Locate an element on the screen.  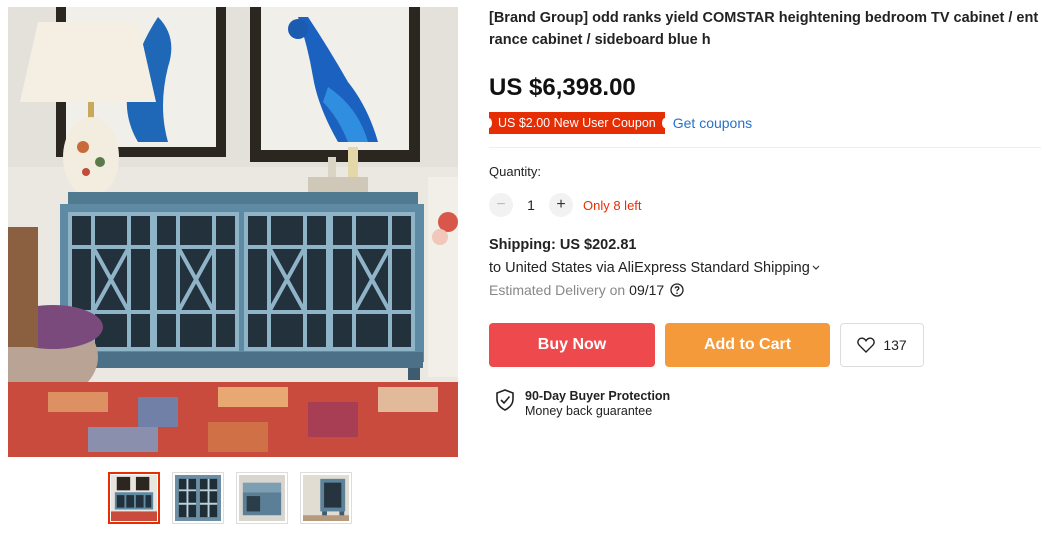
thumbnail-4-image is located at coordinates (326, 498).